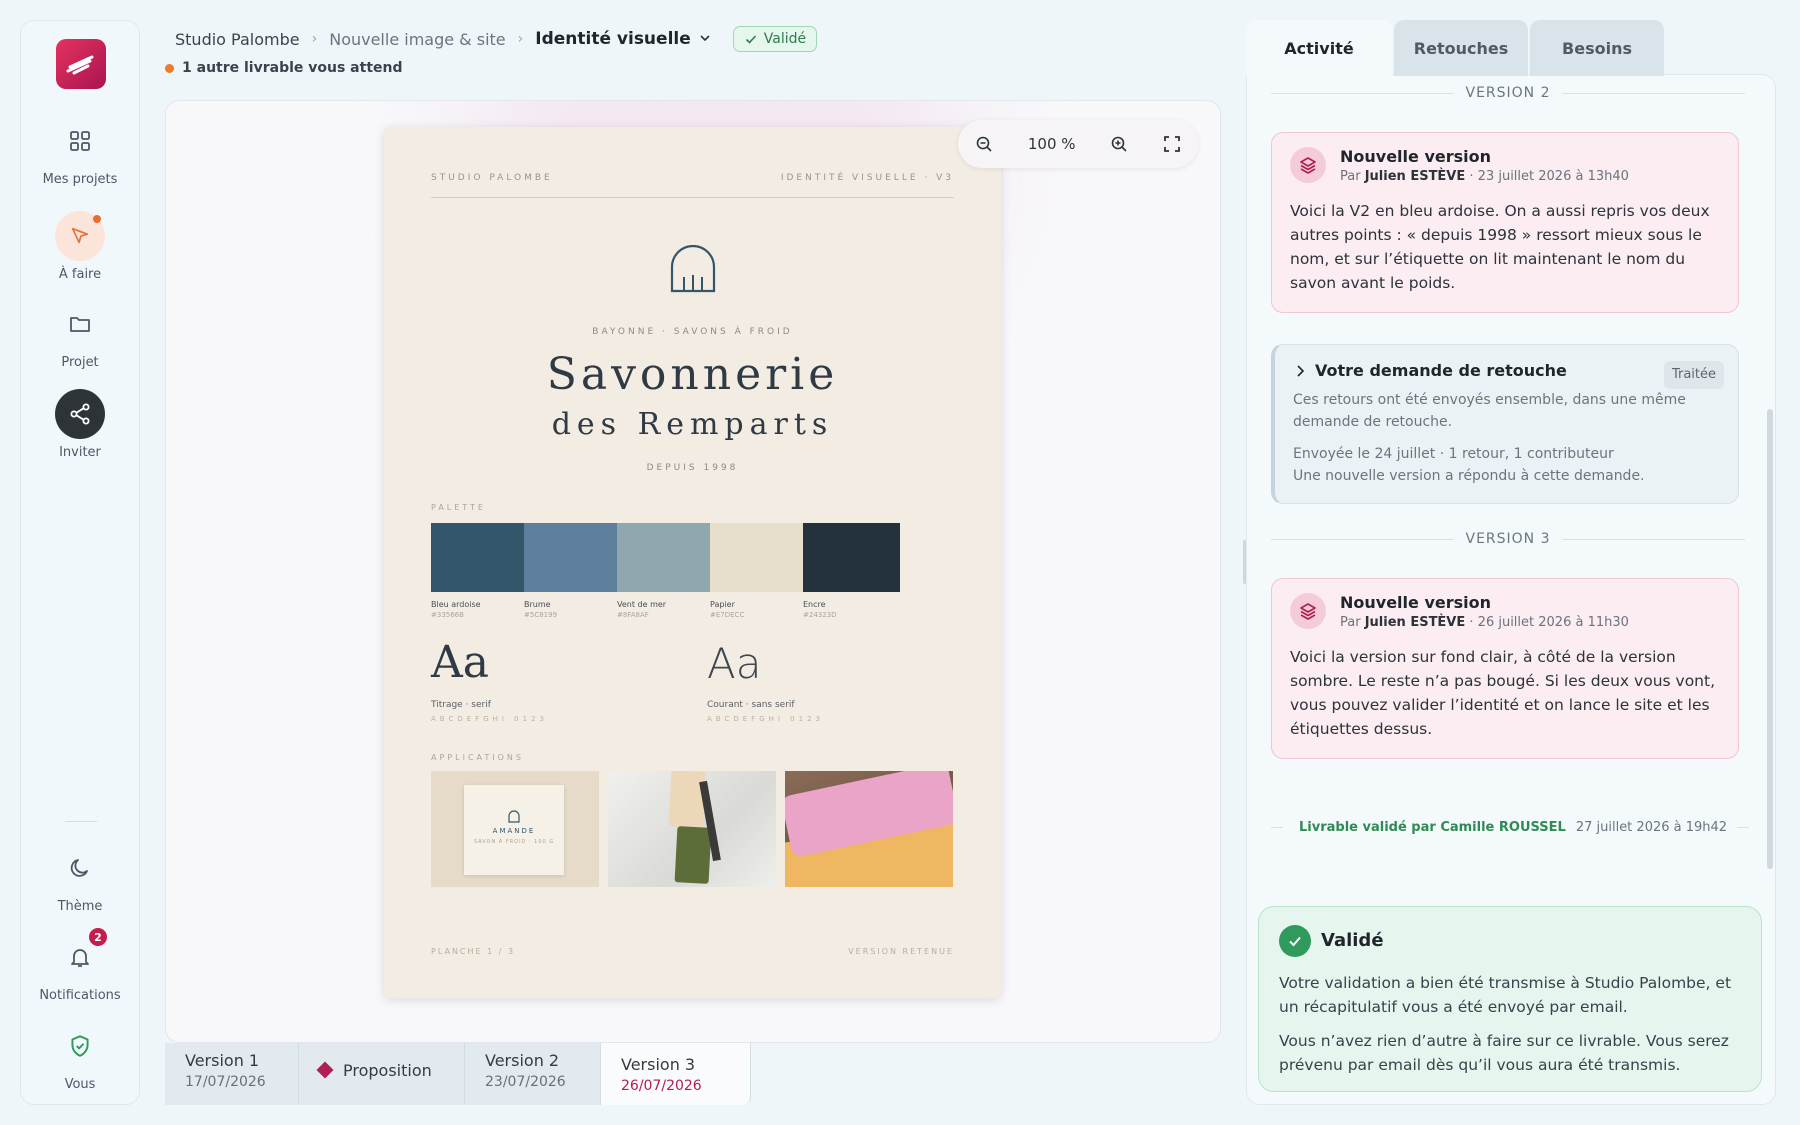 The width and height of the screenshot is (1800, 1125). What do you see at coordinates (984, 144) in the screenshot?
I see `zoom-out-icon` at bounding box center [984, 144].